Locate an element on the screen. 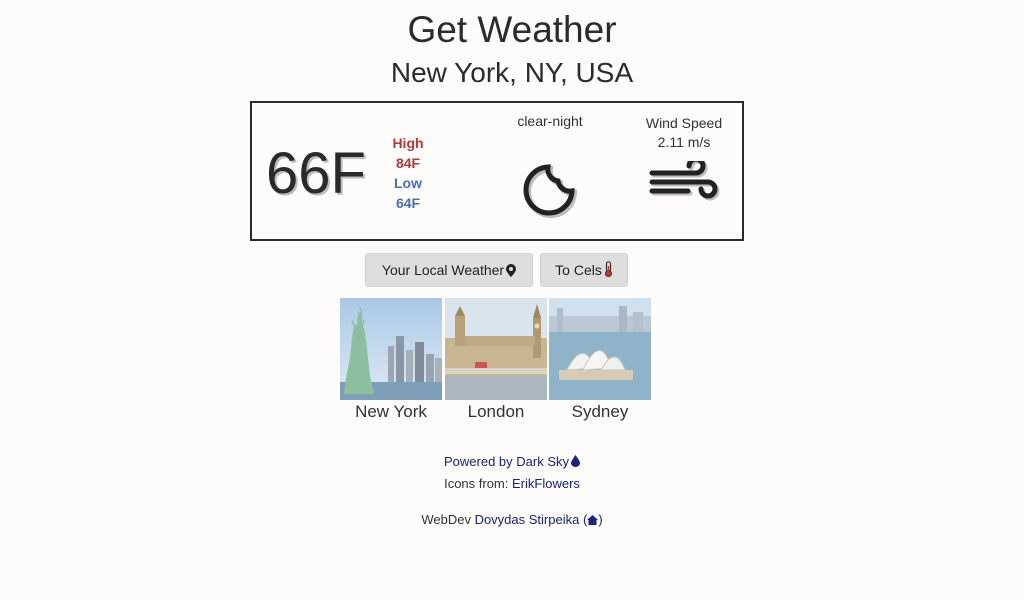 This screenshot has height=600, width=1024. wind-speed-label: Wind Speed is located at coordinates (684, 123).